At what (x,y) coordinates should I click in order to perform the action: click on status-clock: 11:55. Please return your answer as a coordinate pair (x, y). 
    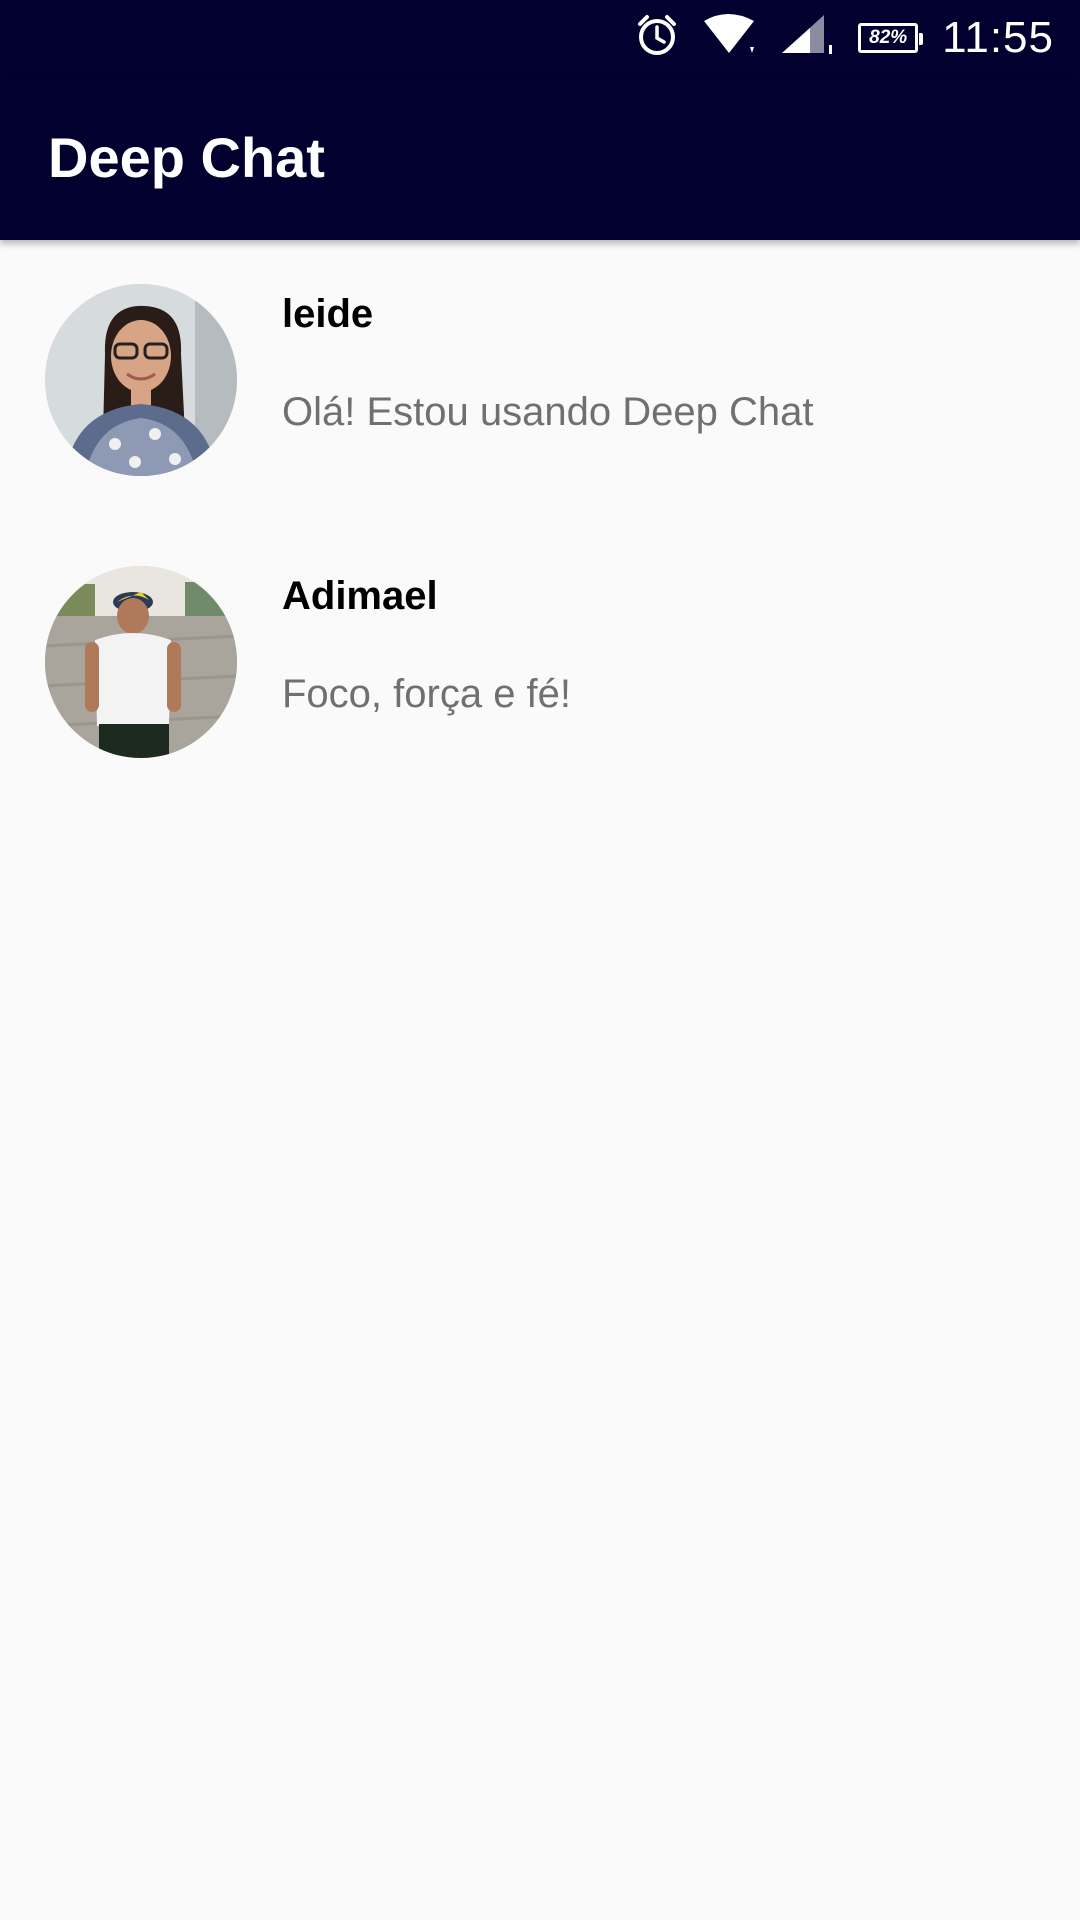
    Looking at the image, I should click on (998, 37).